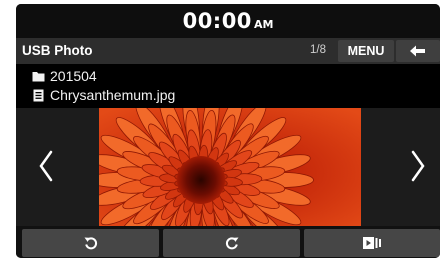 This screenshot has height=260, width=440. Describe the element at coordinates (228, 51) in the screenshot. I see `title-bar: USB Photo 1/8 MENU` at that location.